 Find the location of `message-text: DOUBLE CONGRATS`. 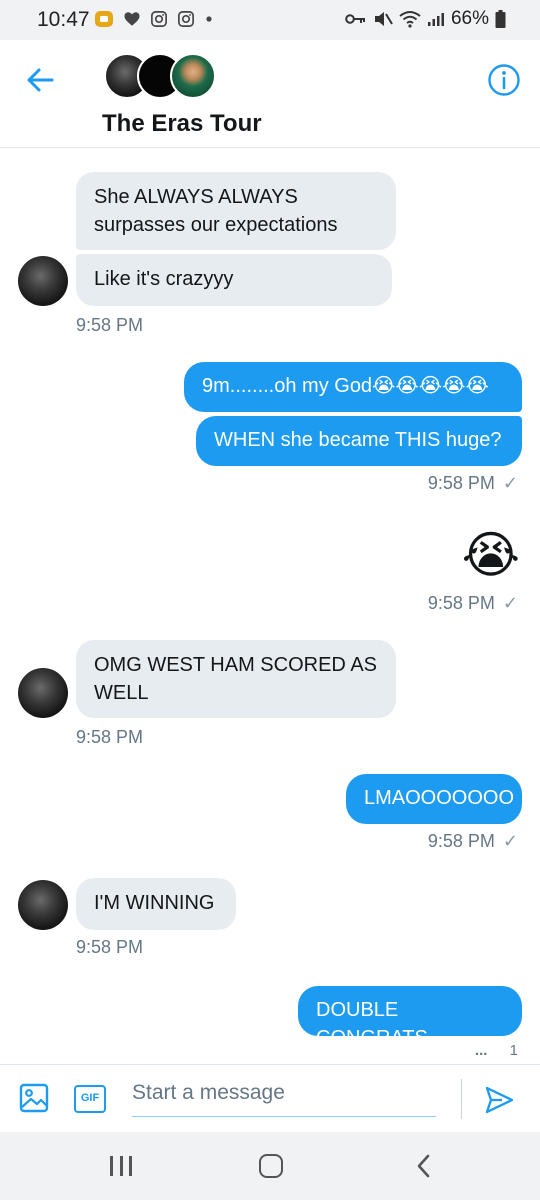

message-text: DOUBLE CONGRATS is located at coordinates (372, 1024).